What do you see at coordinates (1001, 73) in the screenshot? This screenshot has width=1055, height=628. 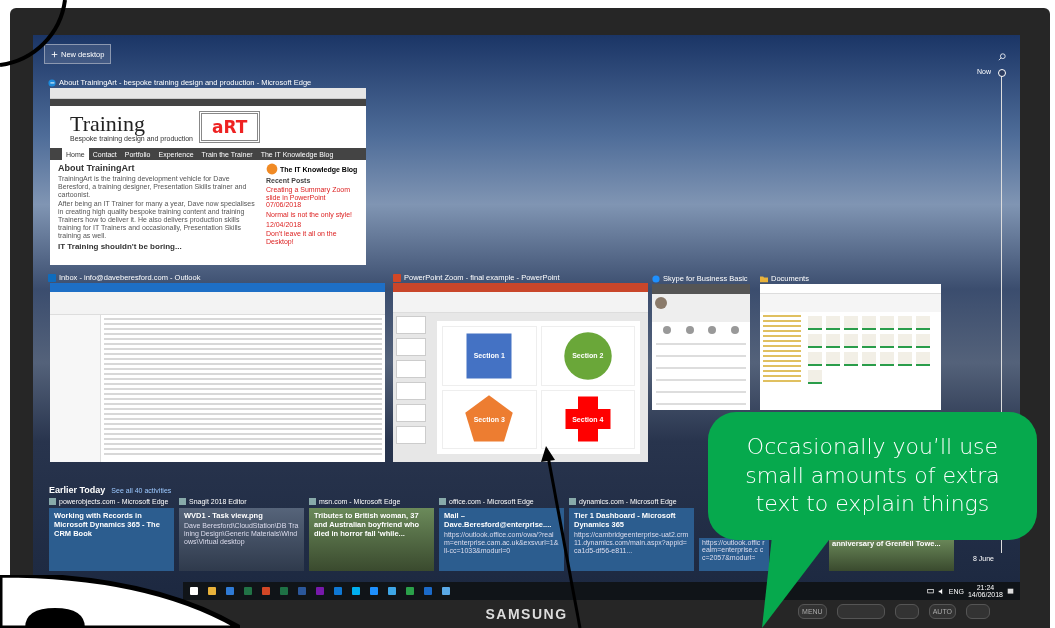 I see `timeline-handle` at bounding box center [1001, 73].